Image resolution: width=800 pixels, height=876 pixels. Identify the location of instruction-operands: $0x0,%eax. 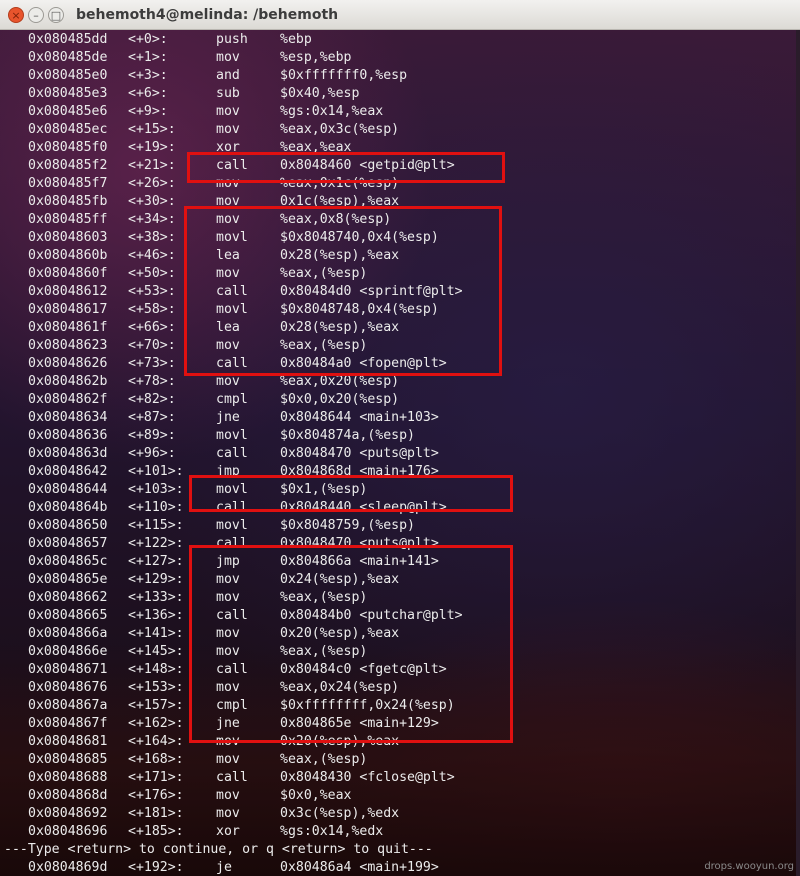
(316, 795).